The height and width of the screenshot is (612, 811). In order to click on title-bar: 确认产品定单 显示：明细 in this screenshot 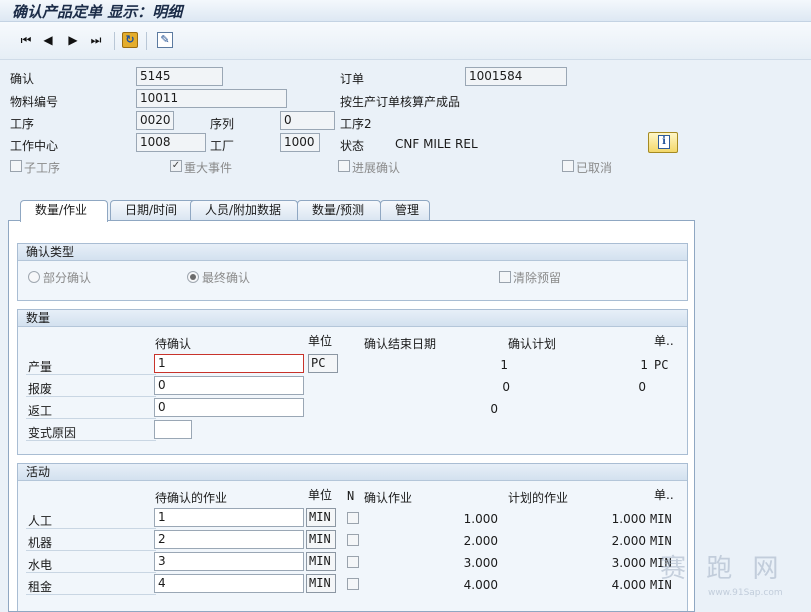, I will do `click(405, 11)`.